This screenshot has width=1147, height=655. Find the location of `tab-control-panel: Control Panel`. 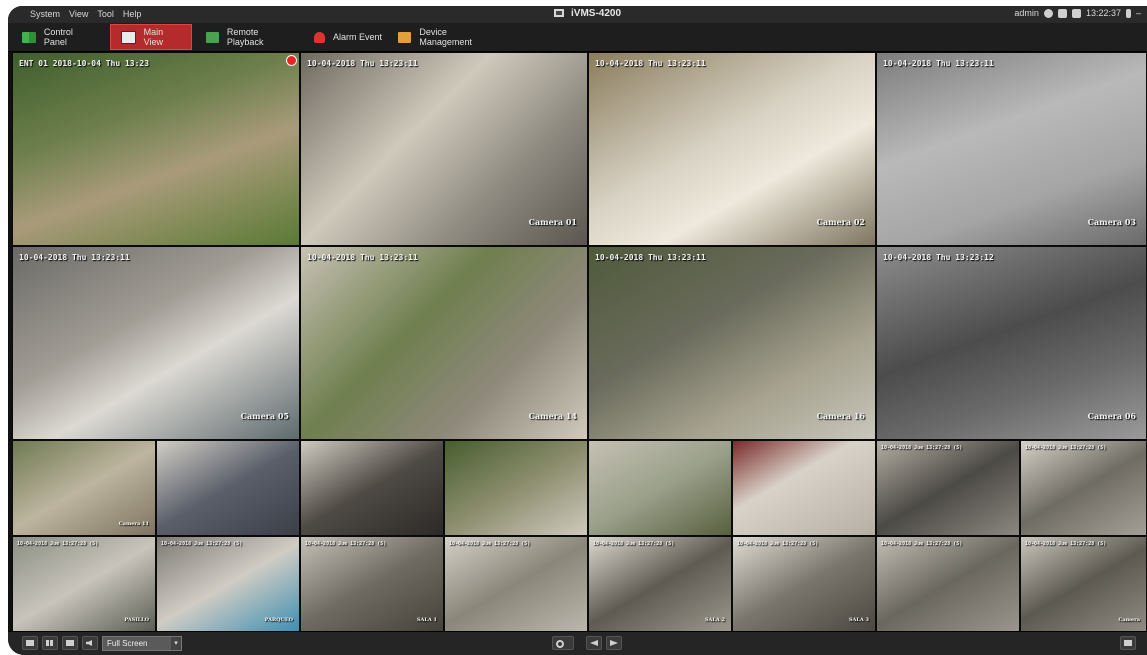

tab-control-panel: Control Panel is located at coordinates (60, 37).